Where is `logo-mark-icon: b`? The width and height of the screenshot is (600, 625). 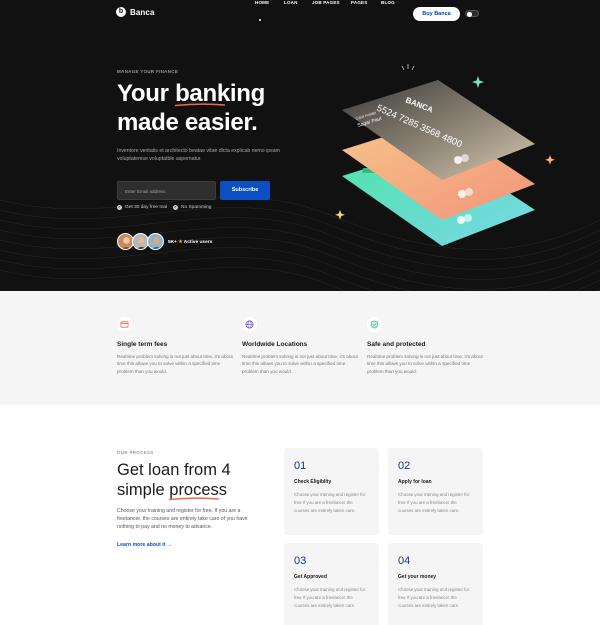 logo-mark-icon: b is located at coordinates (121, 12).